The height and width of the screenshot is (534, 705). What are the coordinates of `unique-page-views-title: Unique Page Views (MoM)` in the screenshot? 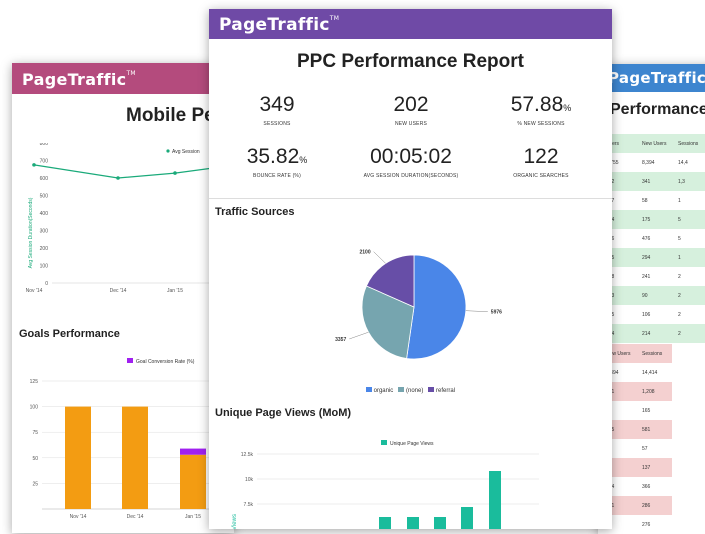 It's located at (283, 413).